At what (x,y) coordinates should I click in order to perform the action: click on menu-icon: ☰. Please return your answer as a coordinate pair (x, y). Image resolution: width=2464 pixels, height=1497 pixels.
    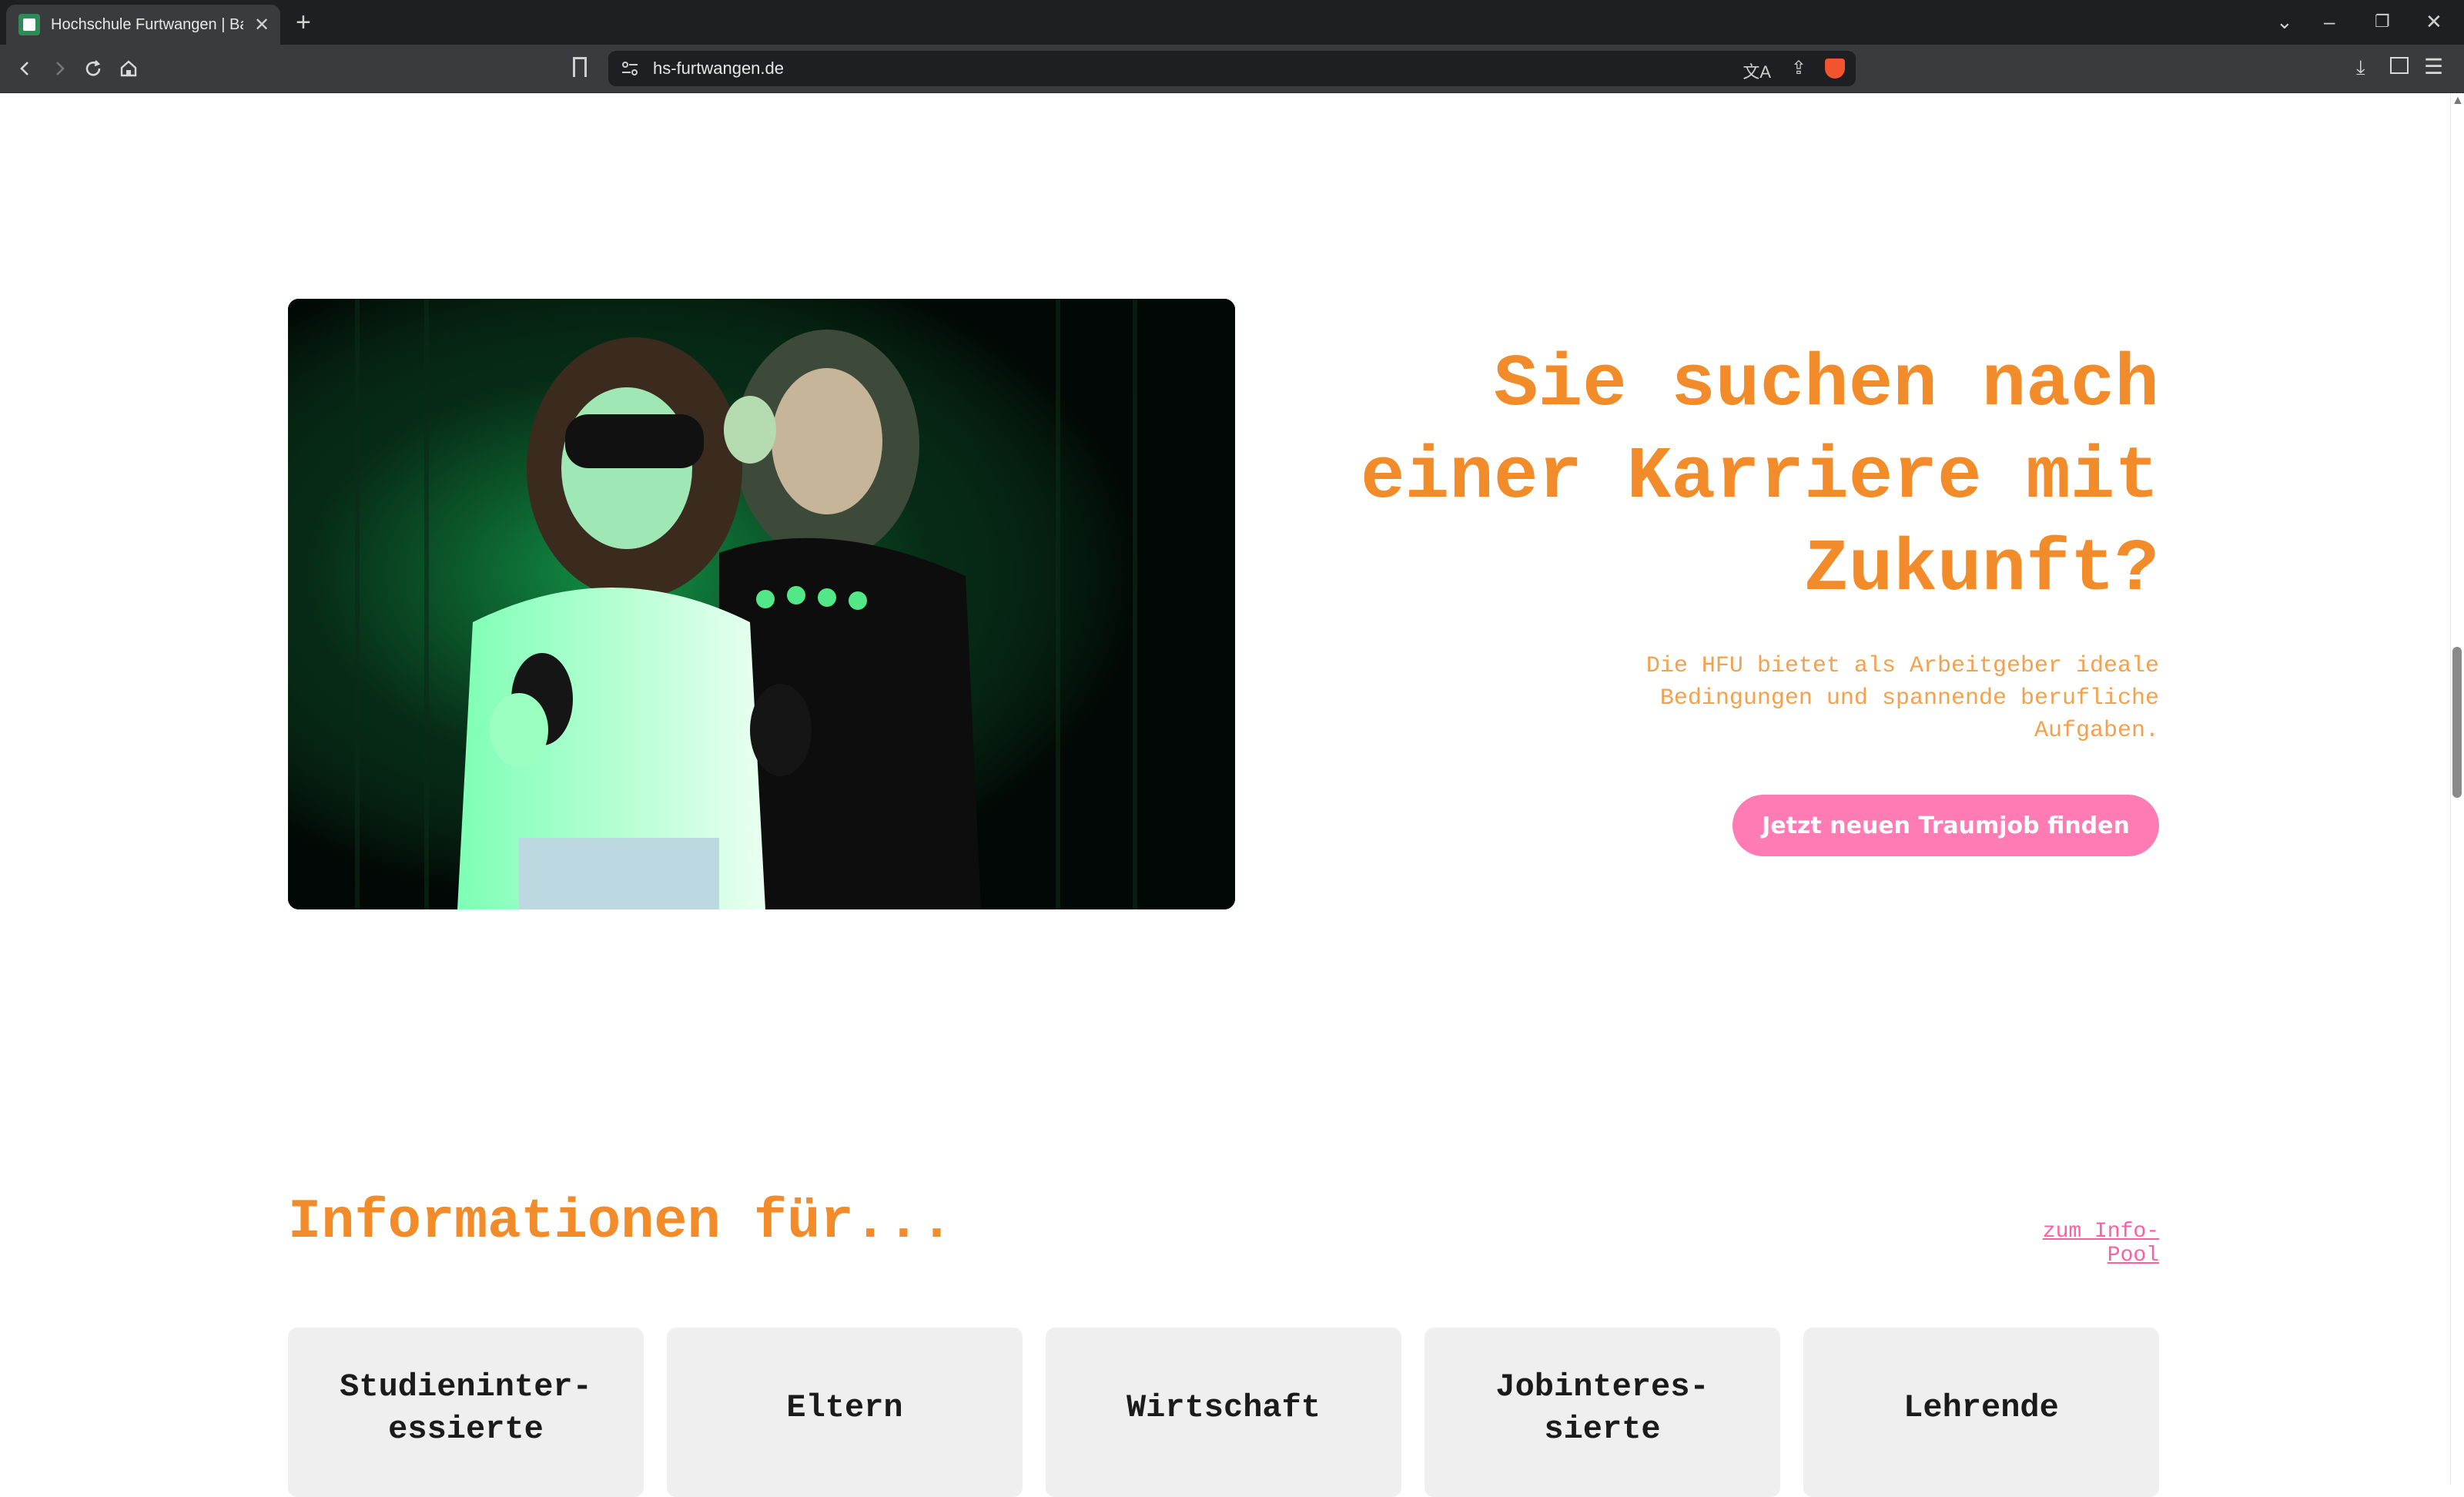
    Looking at the image, I should click on (2433, 66).